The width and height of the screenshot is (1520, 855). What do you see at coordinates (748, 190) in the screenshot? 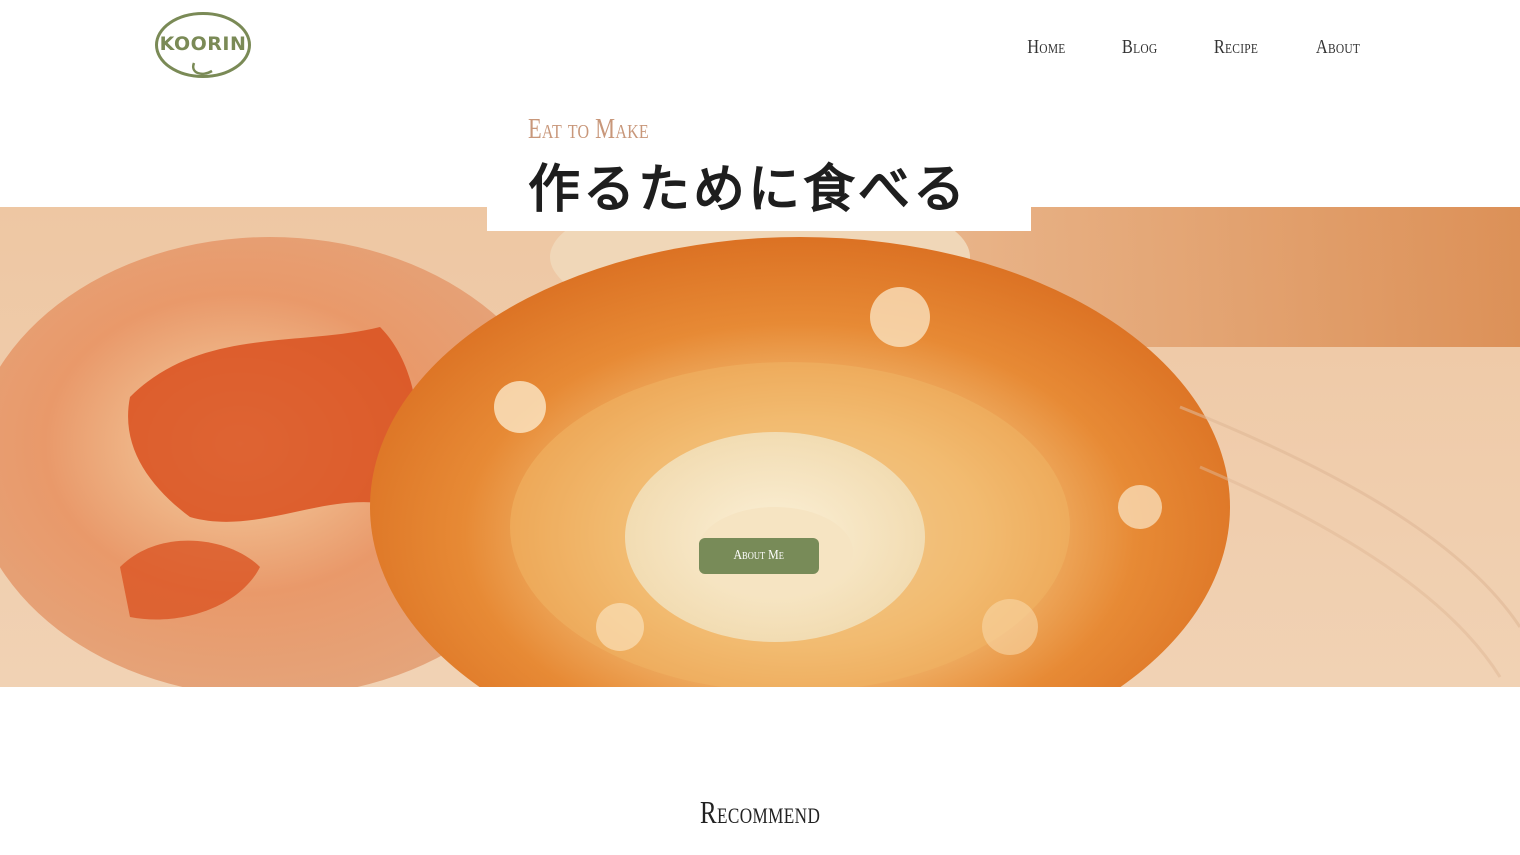
I see `hero-title: 作るために食べる` at bounding box center [748, 190].